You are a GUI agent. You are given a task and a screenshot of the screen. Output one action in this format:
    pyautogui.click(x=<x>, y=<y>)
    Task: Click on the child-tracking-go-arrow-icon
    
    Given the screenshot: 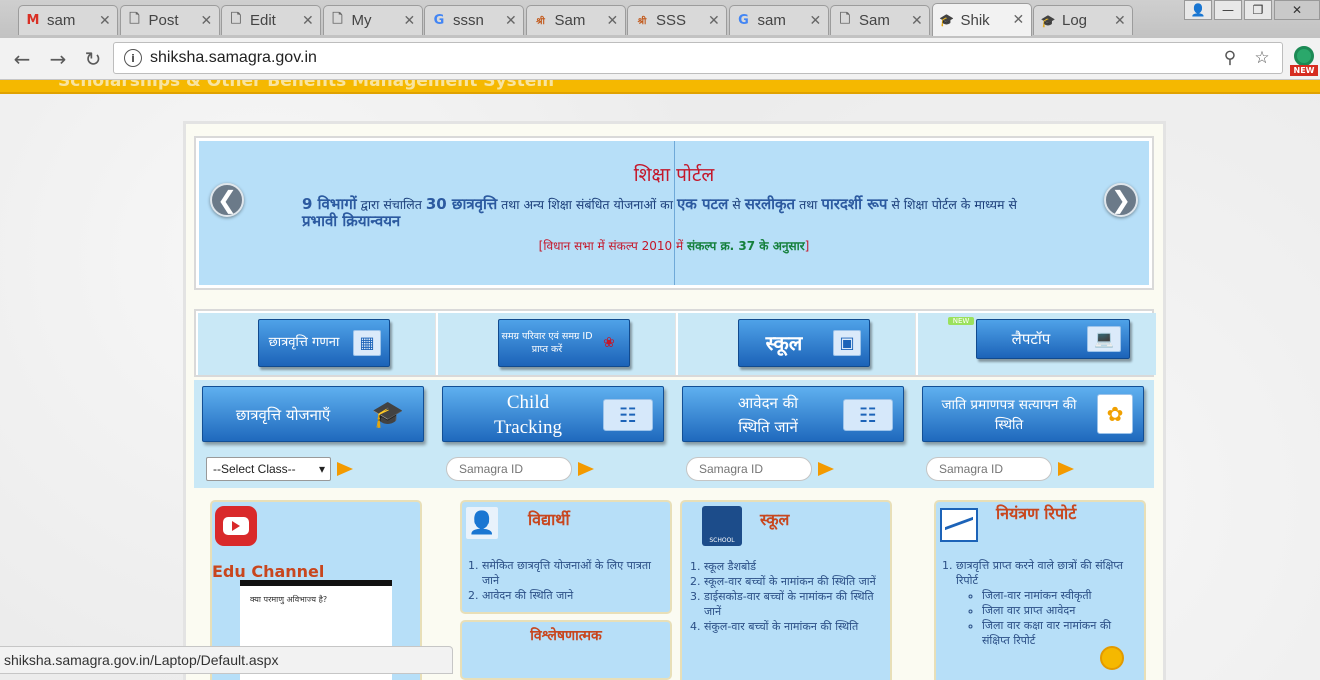 What is the action you would take?
    pyautogui.click(x=586, y=469)
    